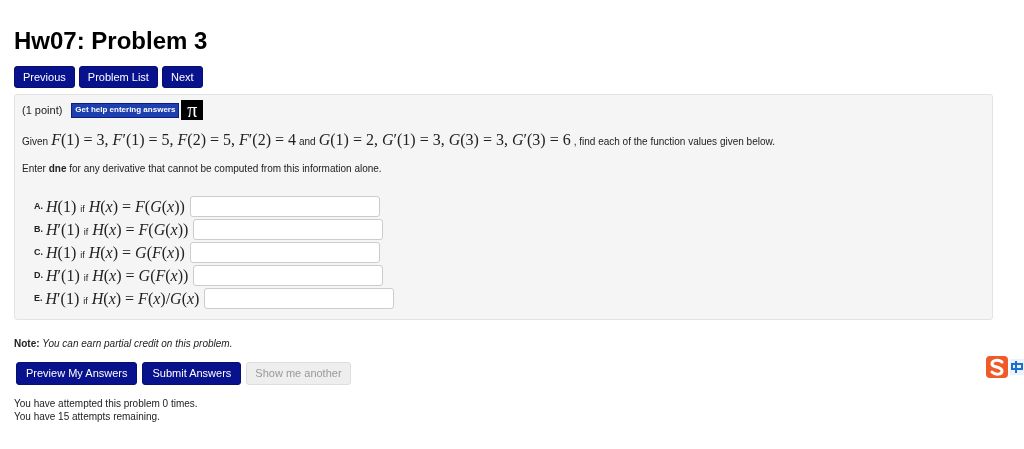  Describe the element at coordinates (42, 110) in the screenshot. I see `points-label: (1 point)` at that location.